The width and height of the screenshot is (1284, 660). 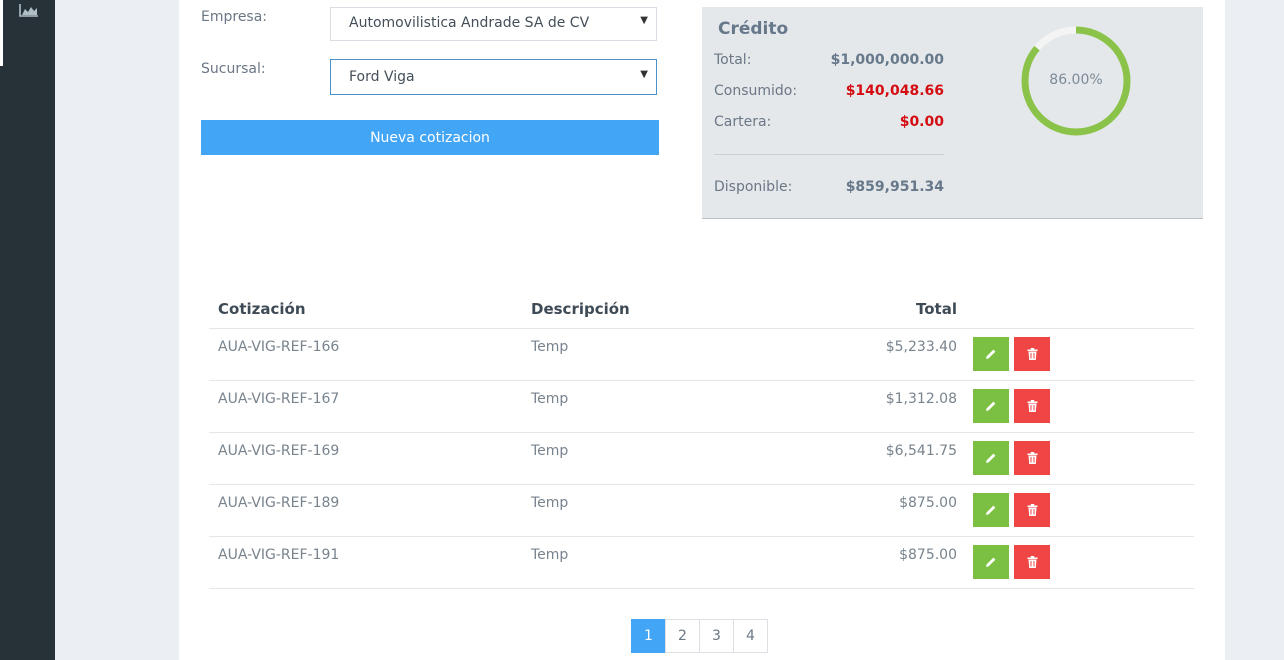 What do you see at coordinates (29, 10) in the screenshot?
I see `area-chart-icon` at bounding box center [29, 10].